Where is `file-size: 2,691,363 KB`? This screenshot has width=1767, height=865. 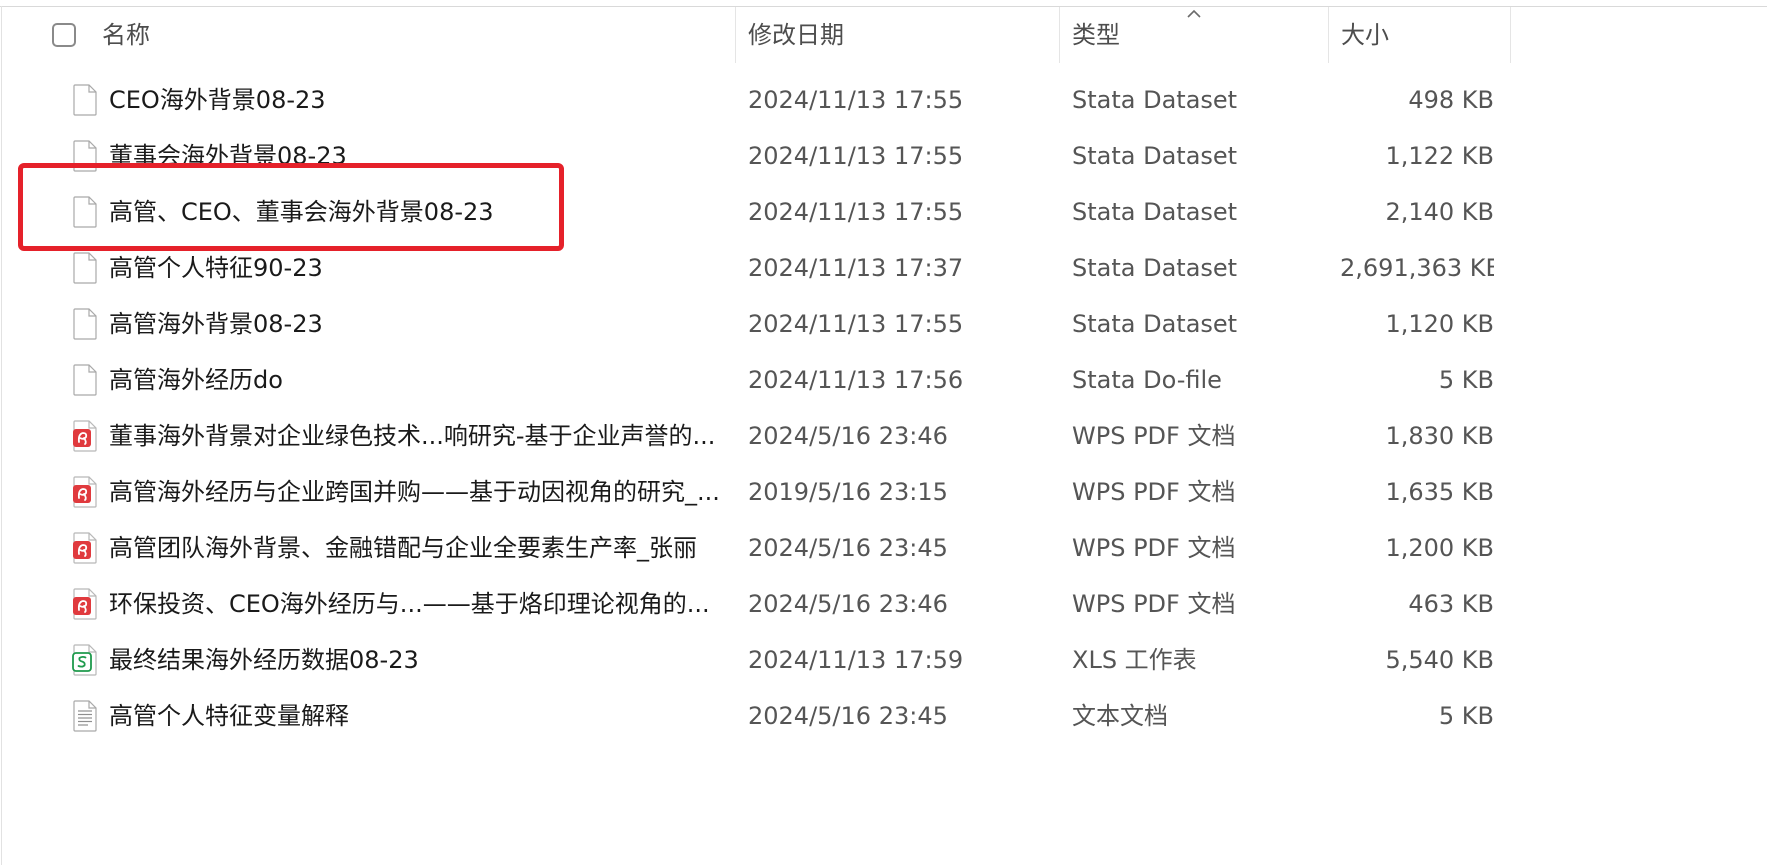
file-size: 2,691,363 KB is located at coordinates (1417, 268).